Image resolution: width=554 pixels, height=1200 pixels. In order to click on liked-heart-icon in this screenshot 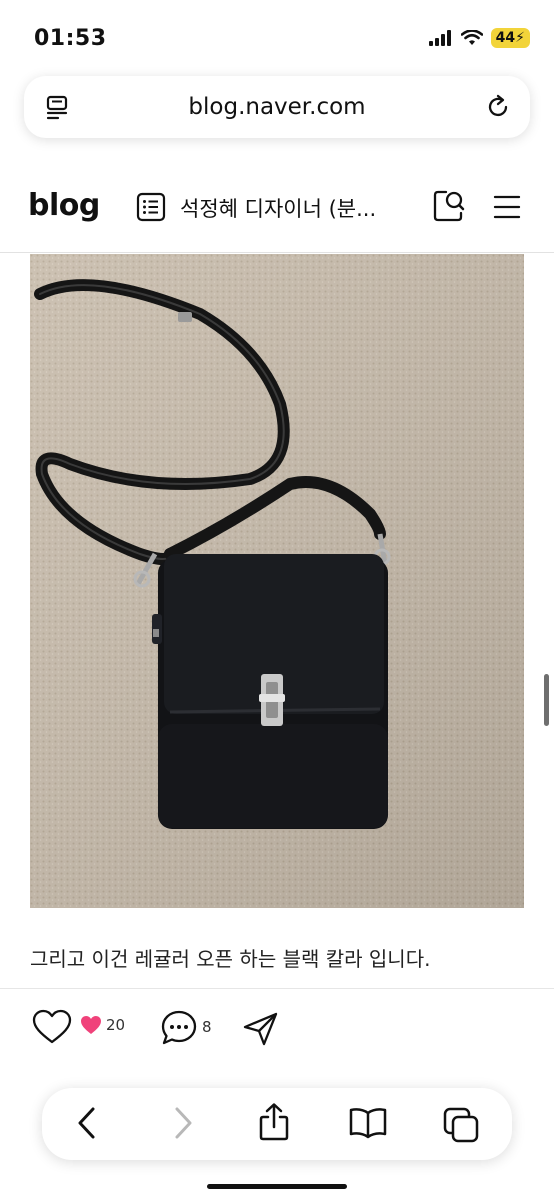, I will do `click(91, 1025)`.